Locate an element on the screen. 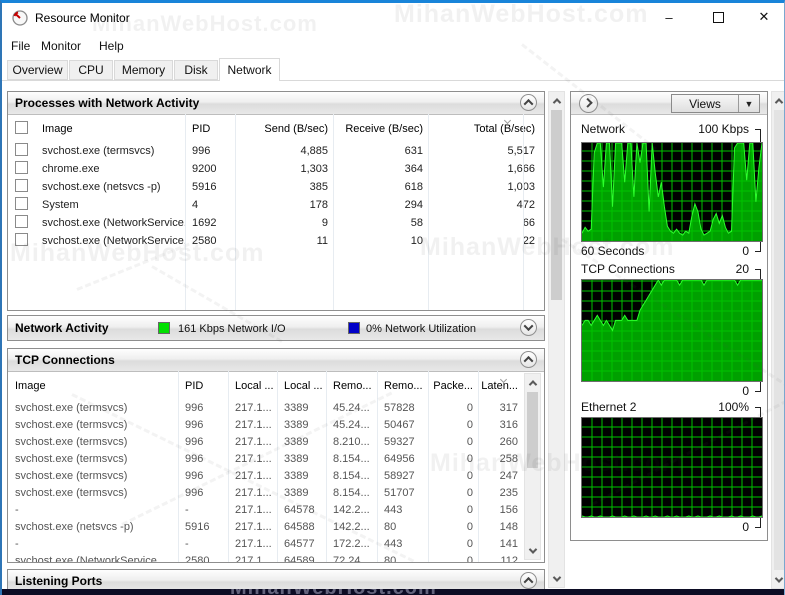 The width and height of the screenshot is (785, 595). cell-local-port: 64577 is located at coordinates (299, 543).